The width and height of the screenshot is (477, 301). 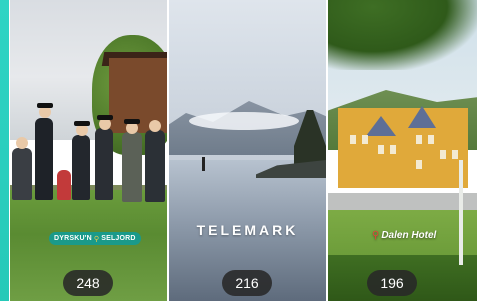 I want to click on thumbnail-cloud, so click(x=244, y=121).